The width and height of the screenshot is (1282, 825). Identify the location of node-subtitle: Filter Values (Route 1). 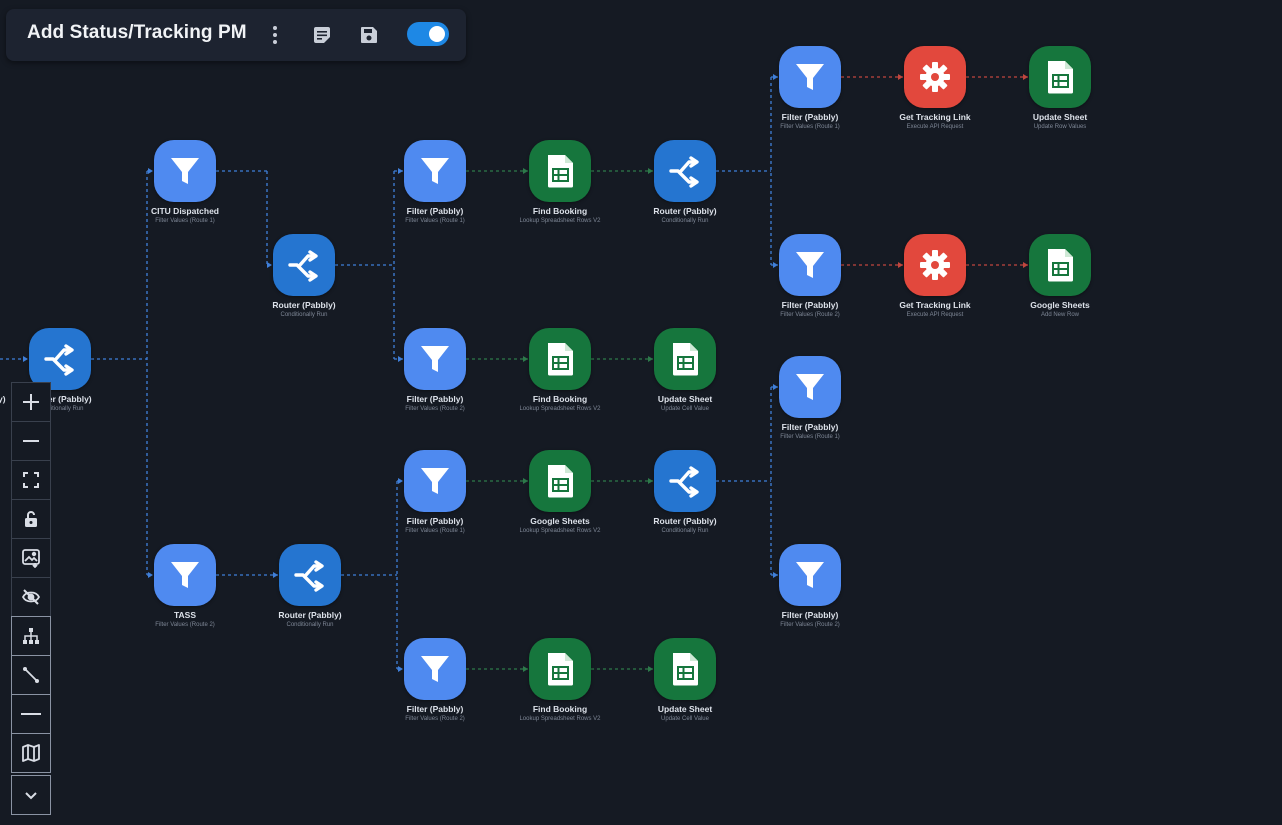
(185, 221).